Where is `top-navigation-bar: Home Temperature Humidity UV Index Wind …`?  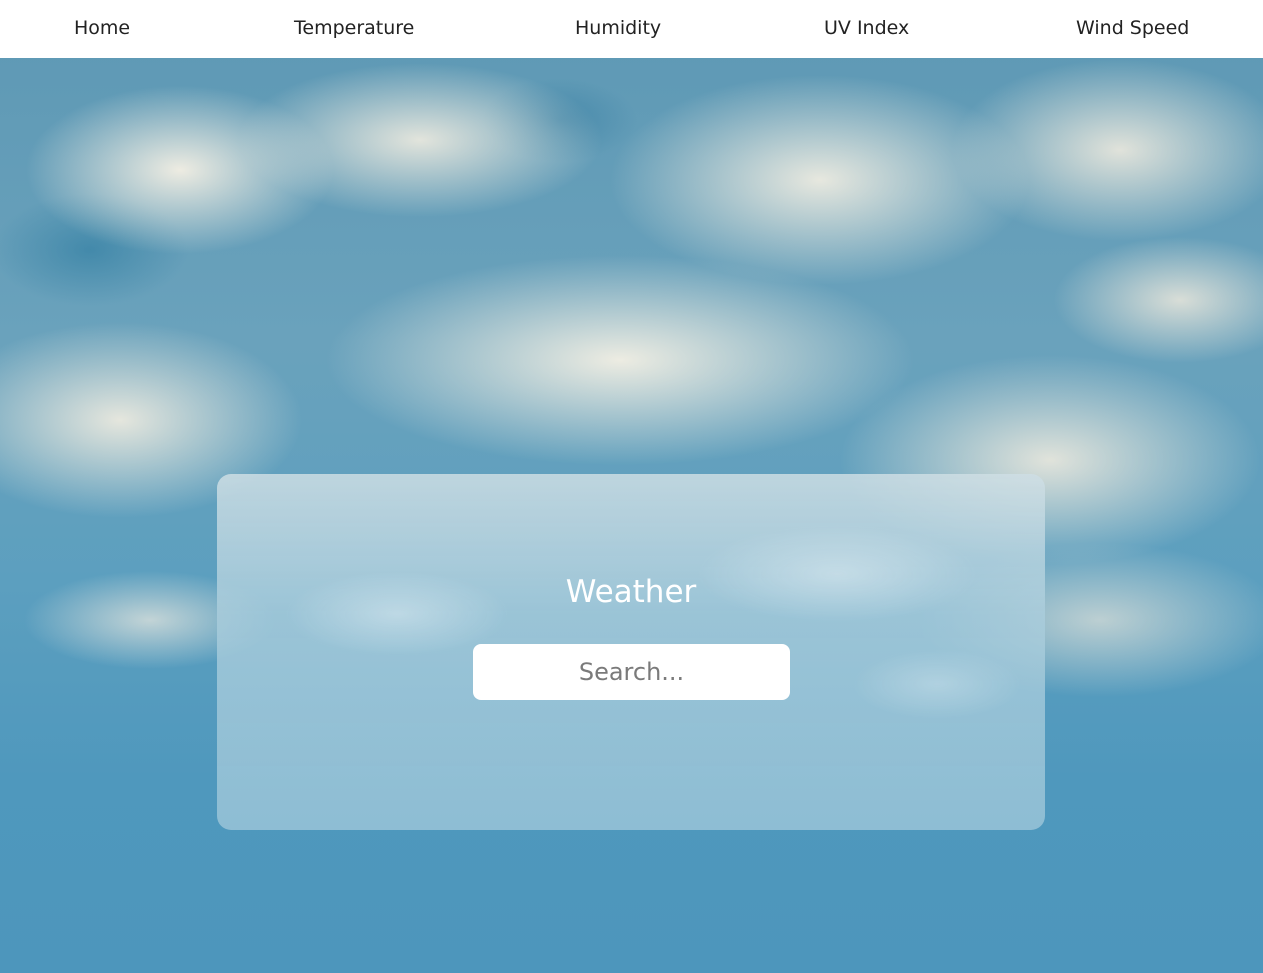 top-navigation-bar: Home Temperature Humidity UV Index Wind … is located at coordinates (631, 29).